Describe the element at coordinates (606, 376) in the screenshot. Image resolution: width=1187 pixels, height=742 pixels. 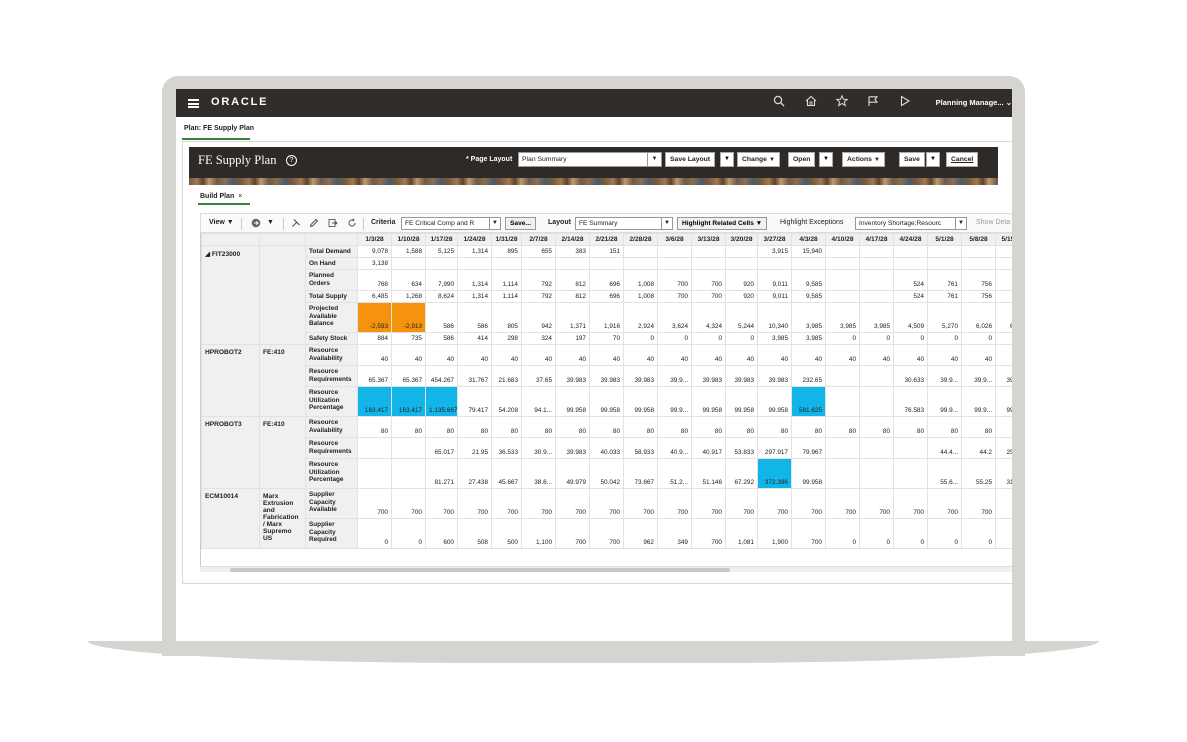
I see `value-cell: 39.983` at that location.